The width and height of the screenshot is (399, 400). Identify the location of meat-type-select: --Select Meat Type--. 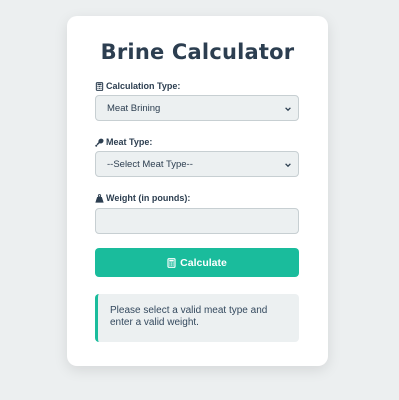
(197, 164).